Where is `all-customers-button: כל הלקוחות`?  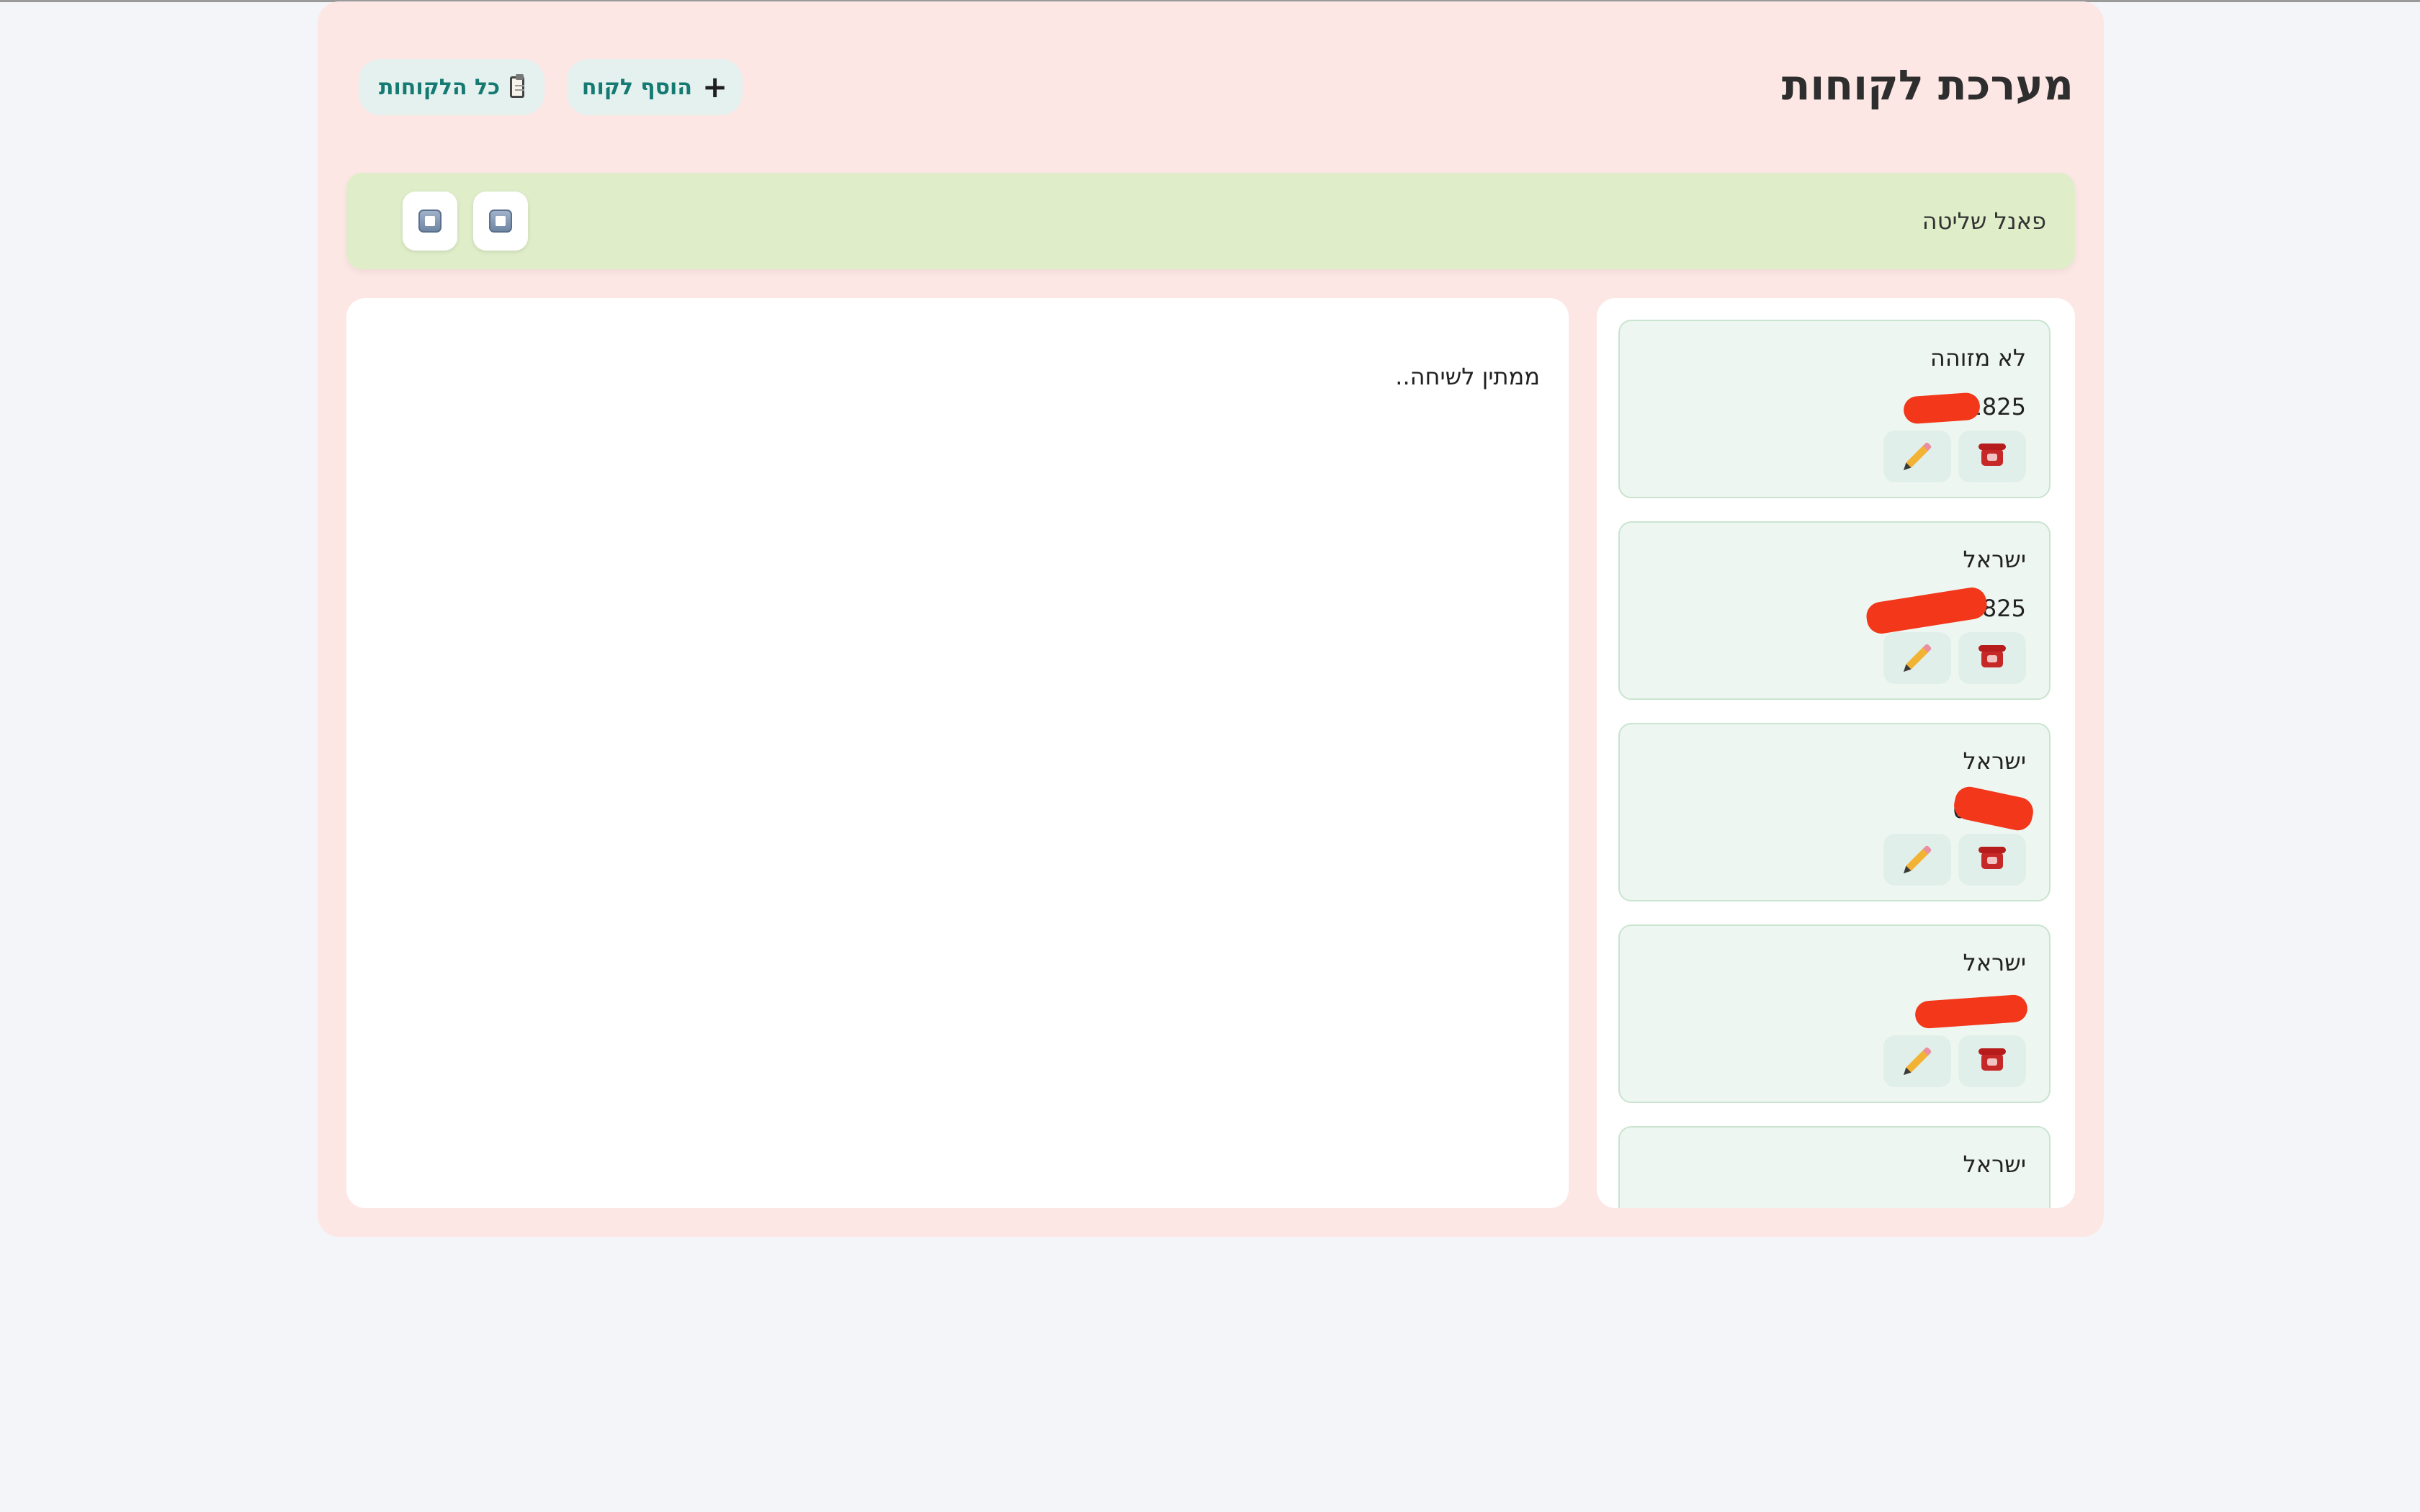 all-customers-button: כל הלקוחות is located at coordinates (451, 87).